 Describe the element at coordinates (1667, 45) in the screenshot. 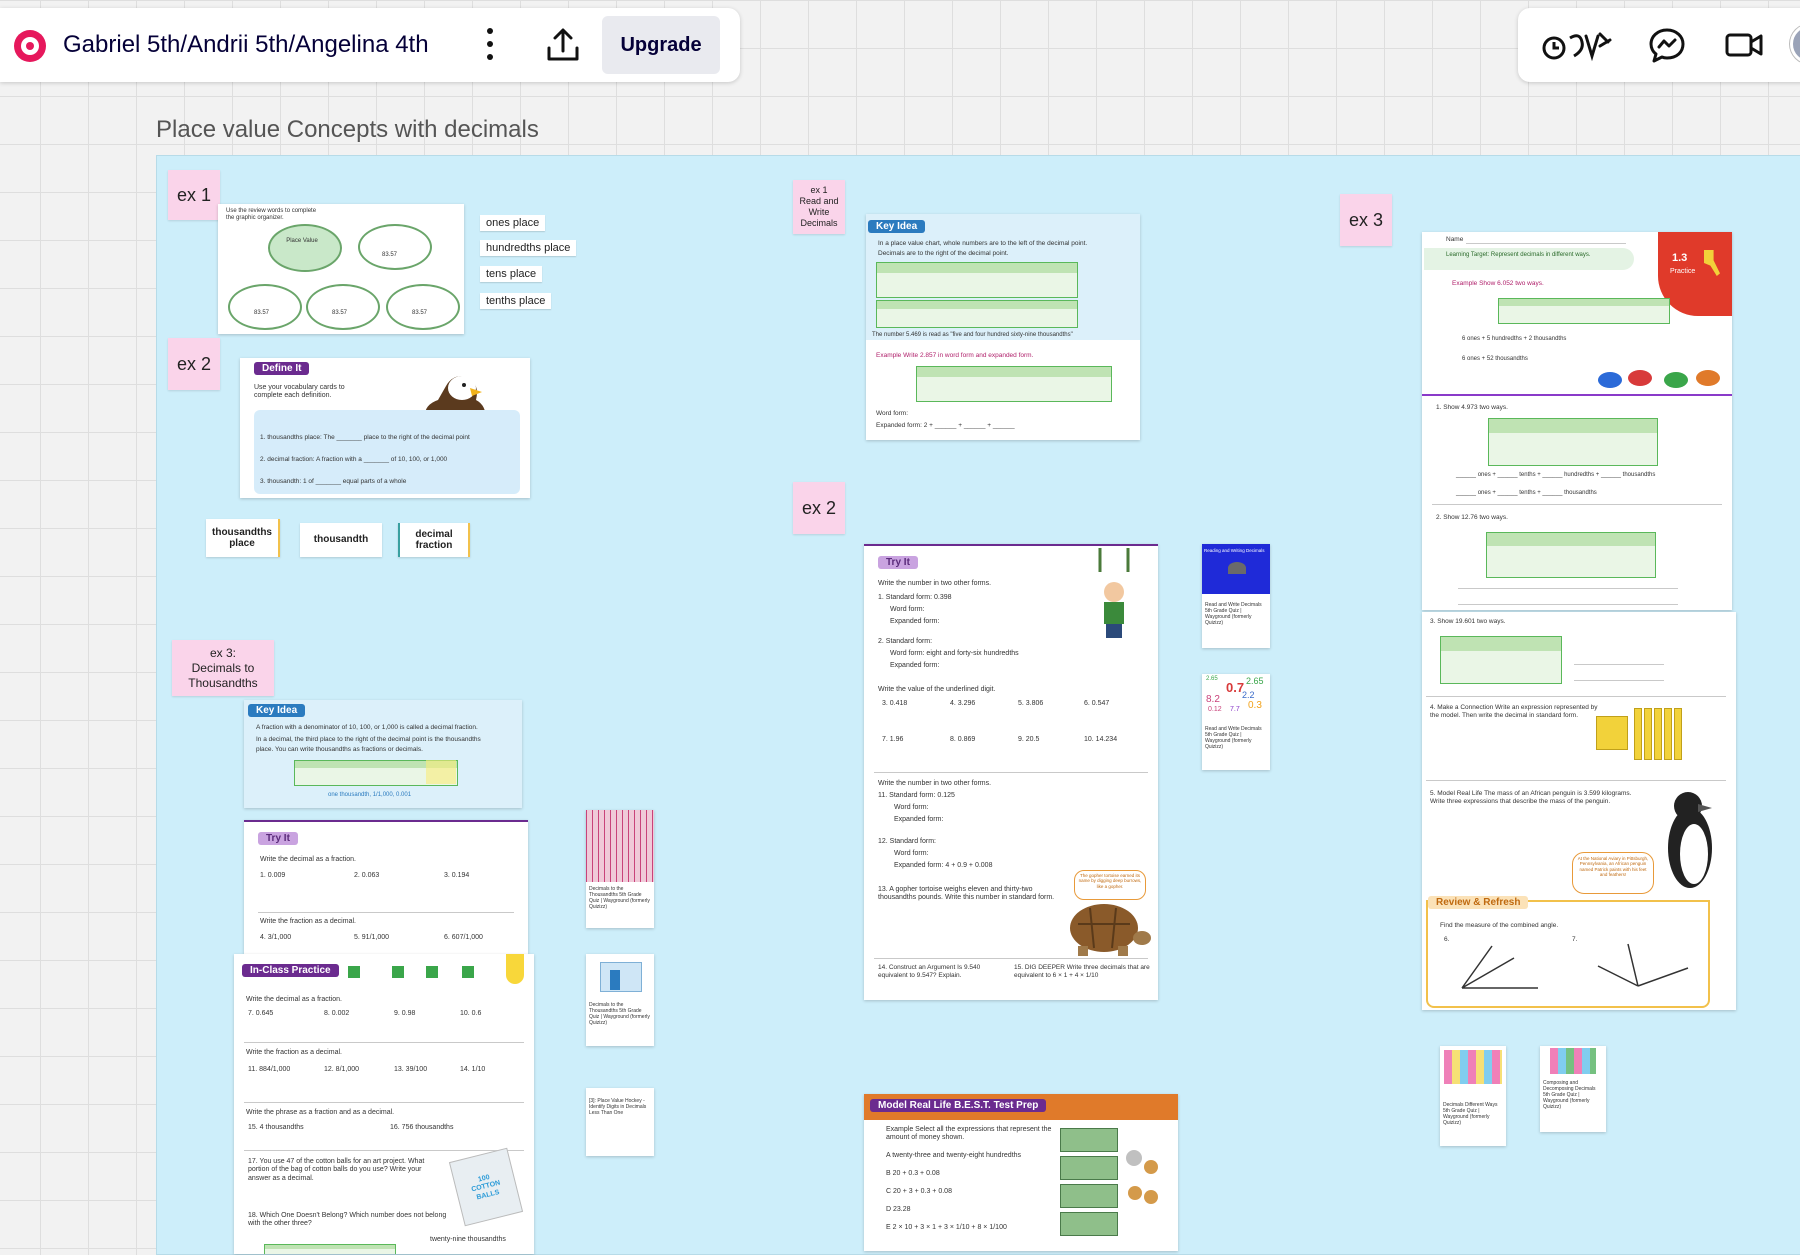

I see `comments-icon` at that location.